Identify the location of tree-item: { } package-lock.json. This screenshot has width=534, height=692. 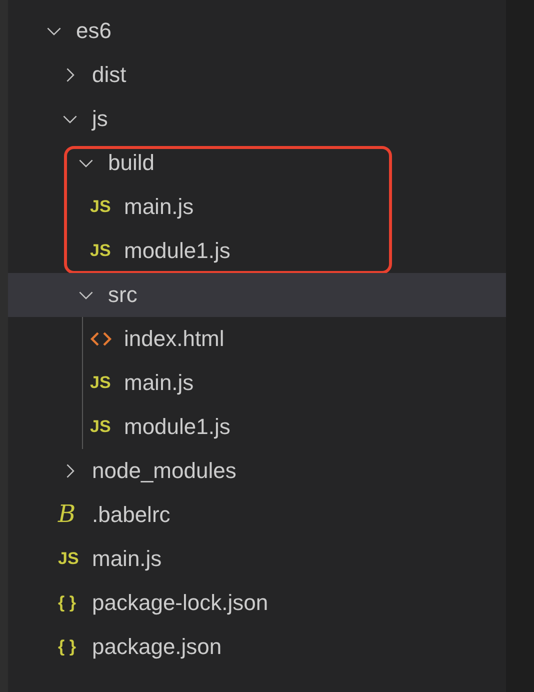
(257, 603).